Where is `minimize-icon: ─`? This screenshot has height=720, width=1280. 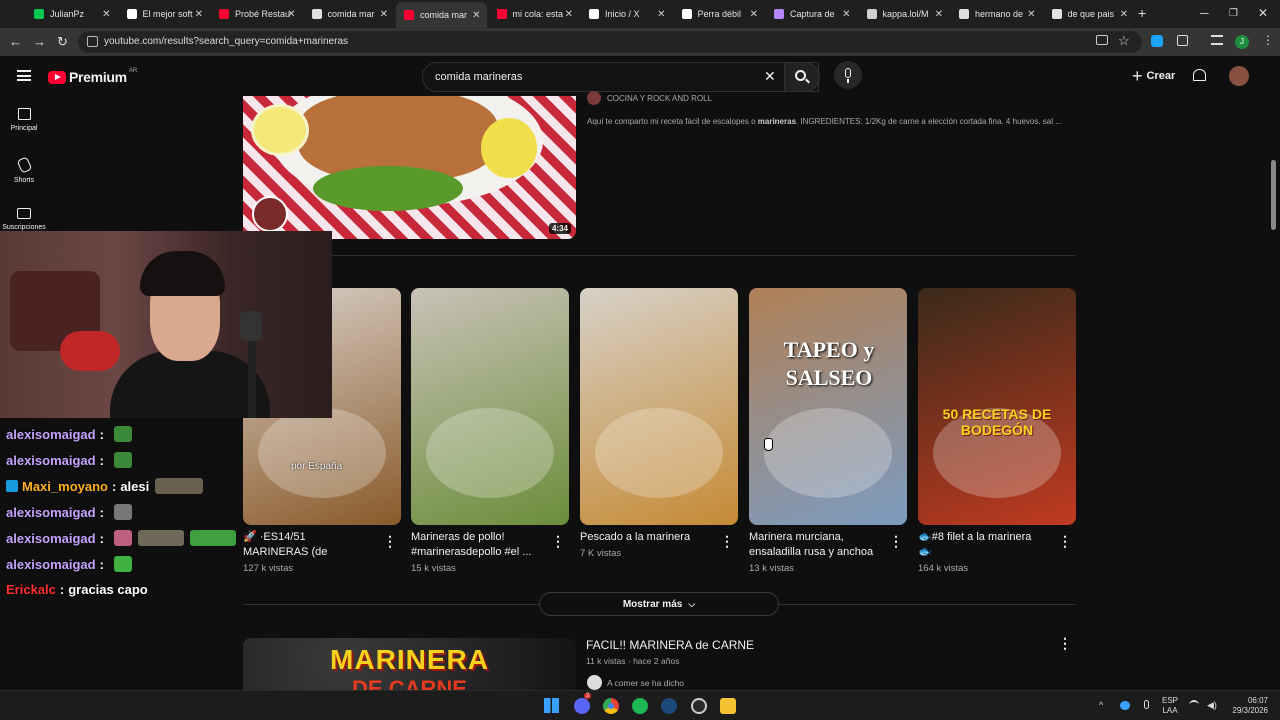
minimize-icon: ─ is located at coordinates (1204, 13).